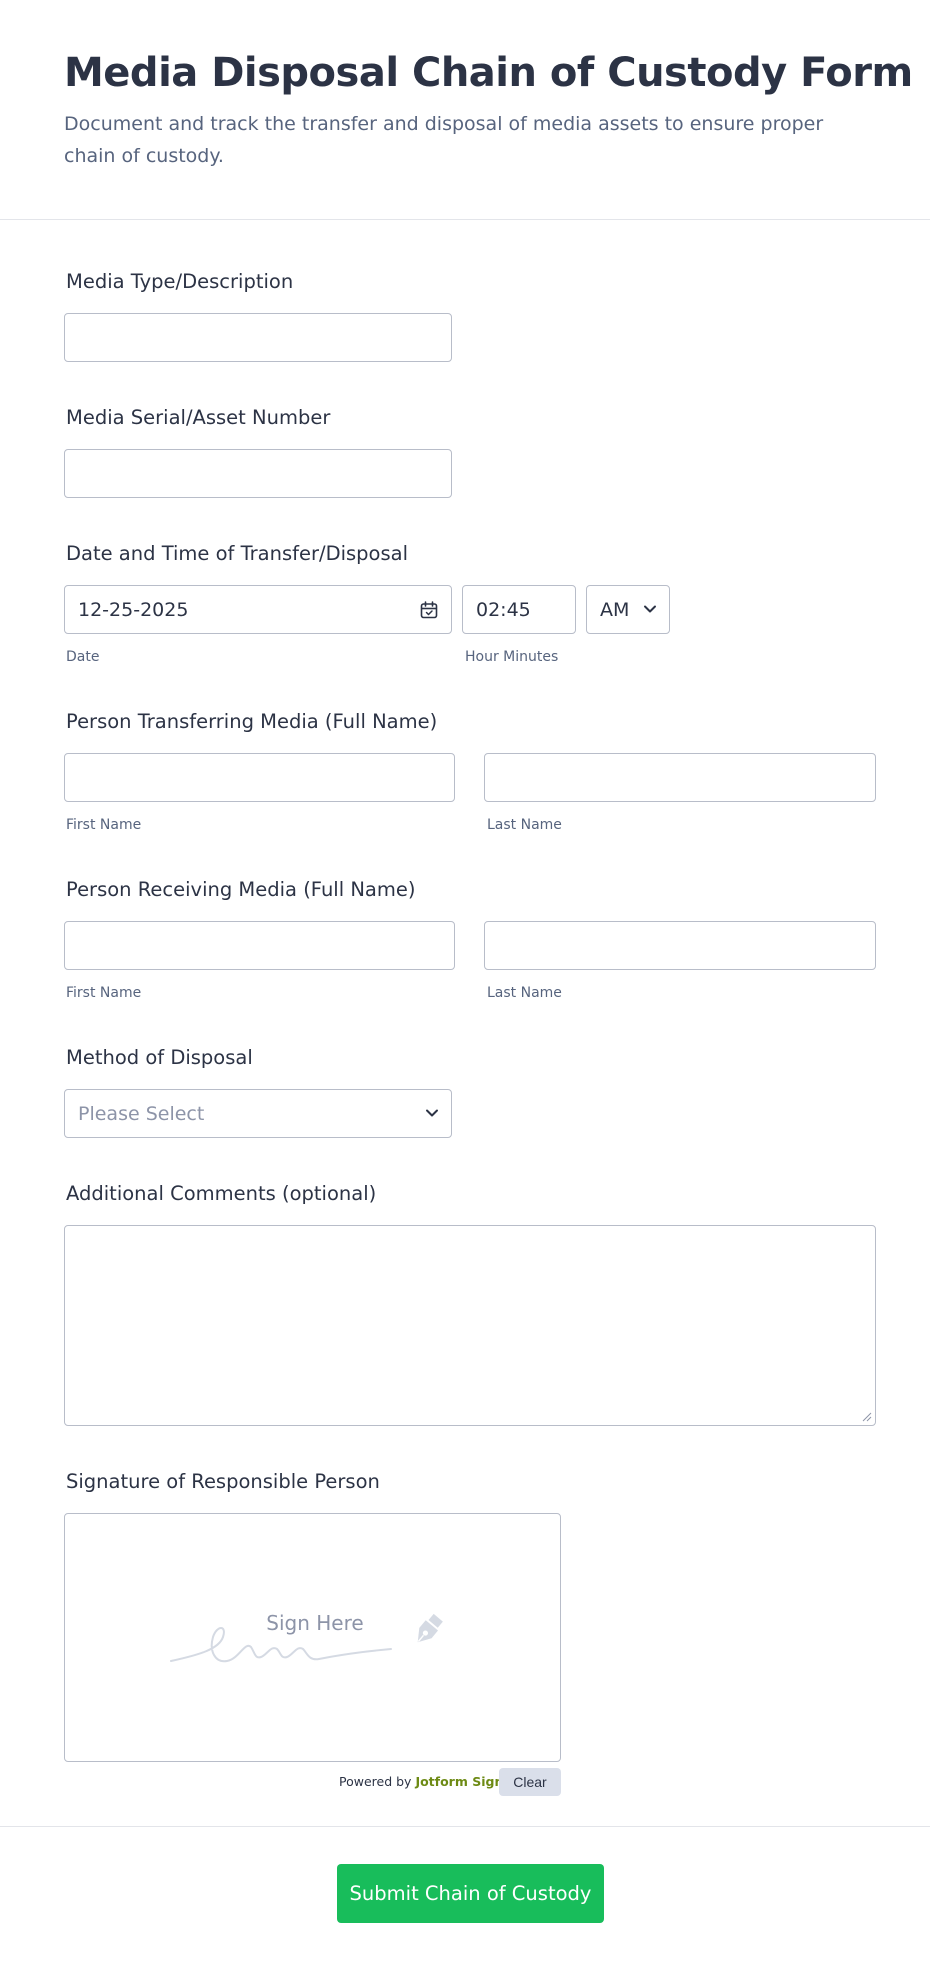 The image size is (930, 1974). I want to click on clear-signature-button: Clear, so click(530, 1782).